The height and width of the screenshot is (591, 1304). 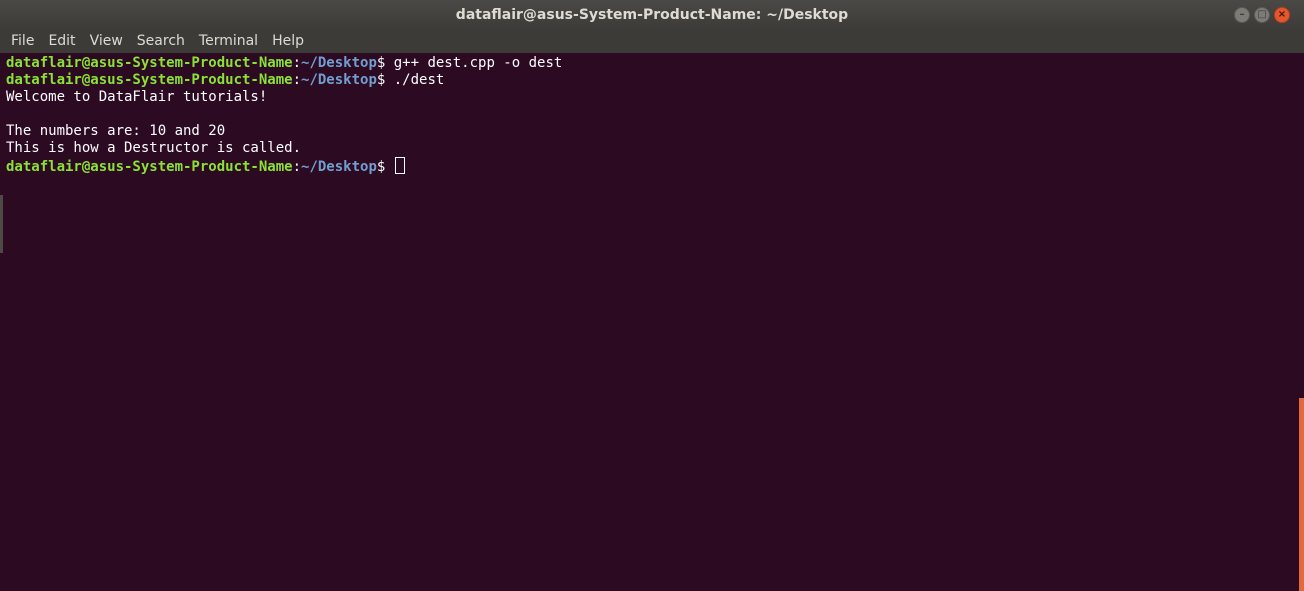 What do you see at coordinates (652, 41) in the screenshot?
I see `menu-bar: File Edit View Search Terminal Help` at bounding box center [652, 41].